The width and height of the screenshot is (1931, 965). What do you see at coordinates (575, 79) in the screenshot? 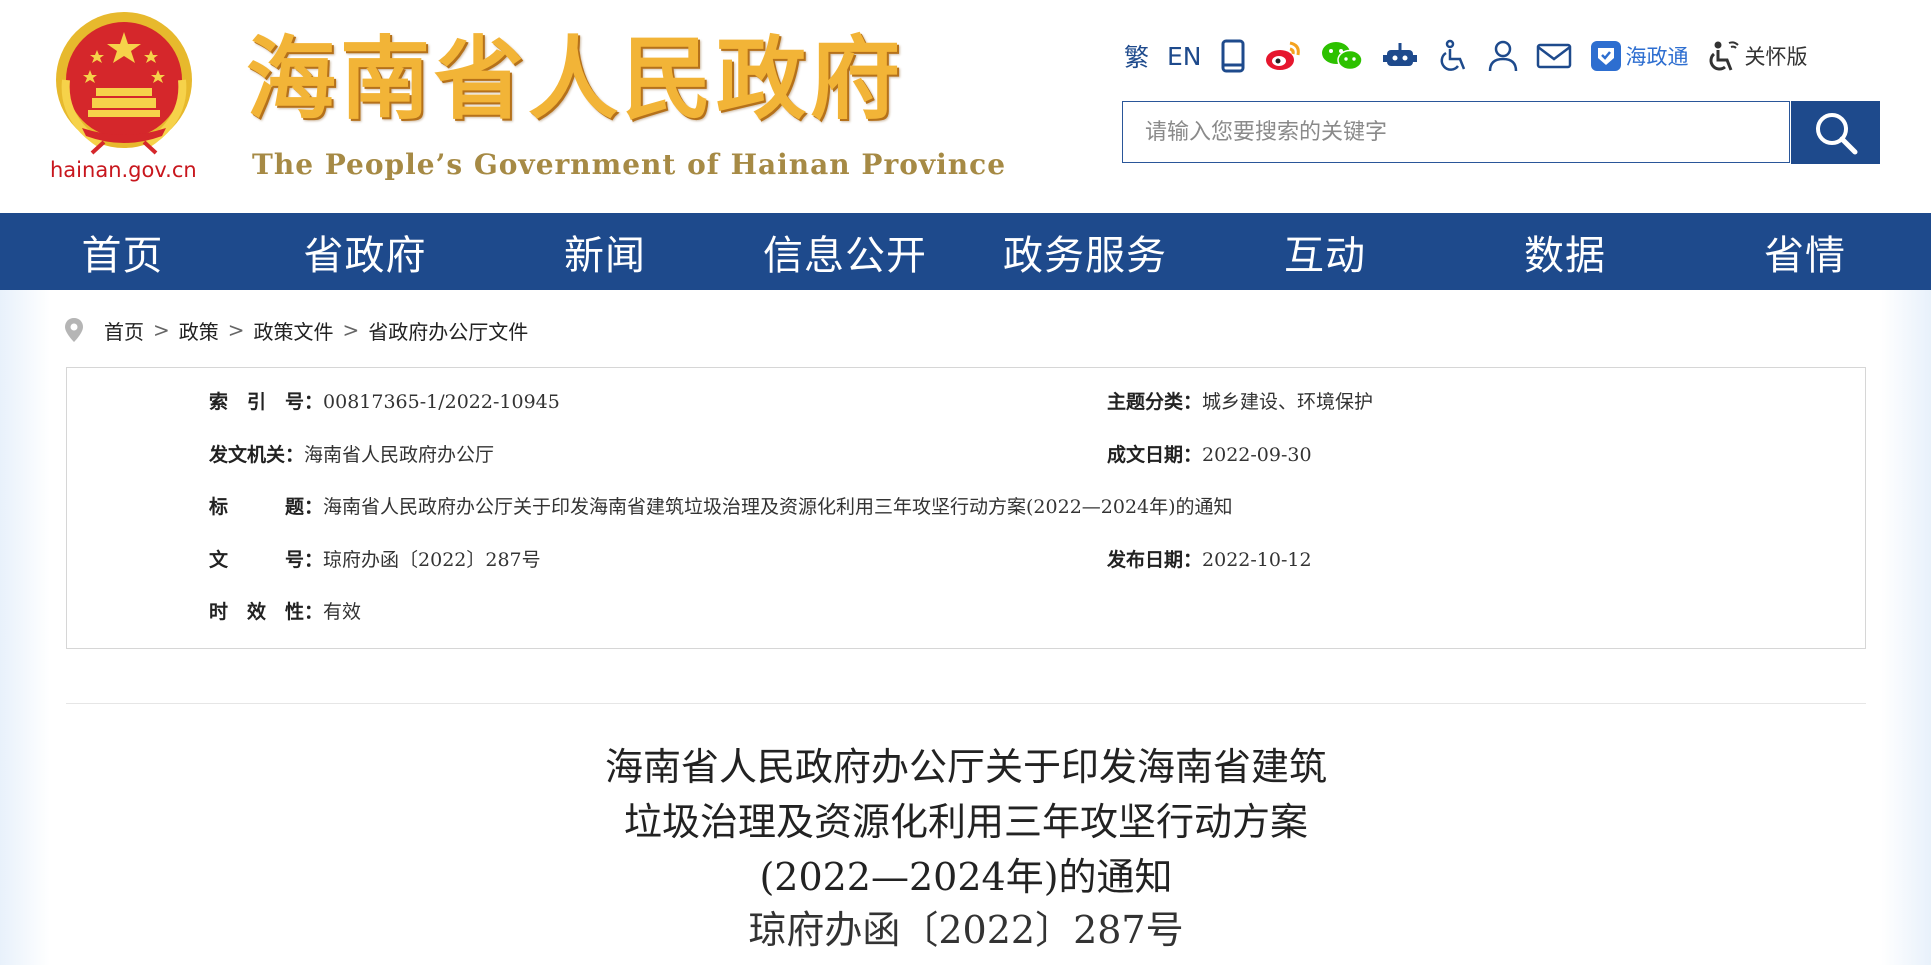
I see `site-title: 海南省人民政府` at bounding box center [575, 79].